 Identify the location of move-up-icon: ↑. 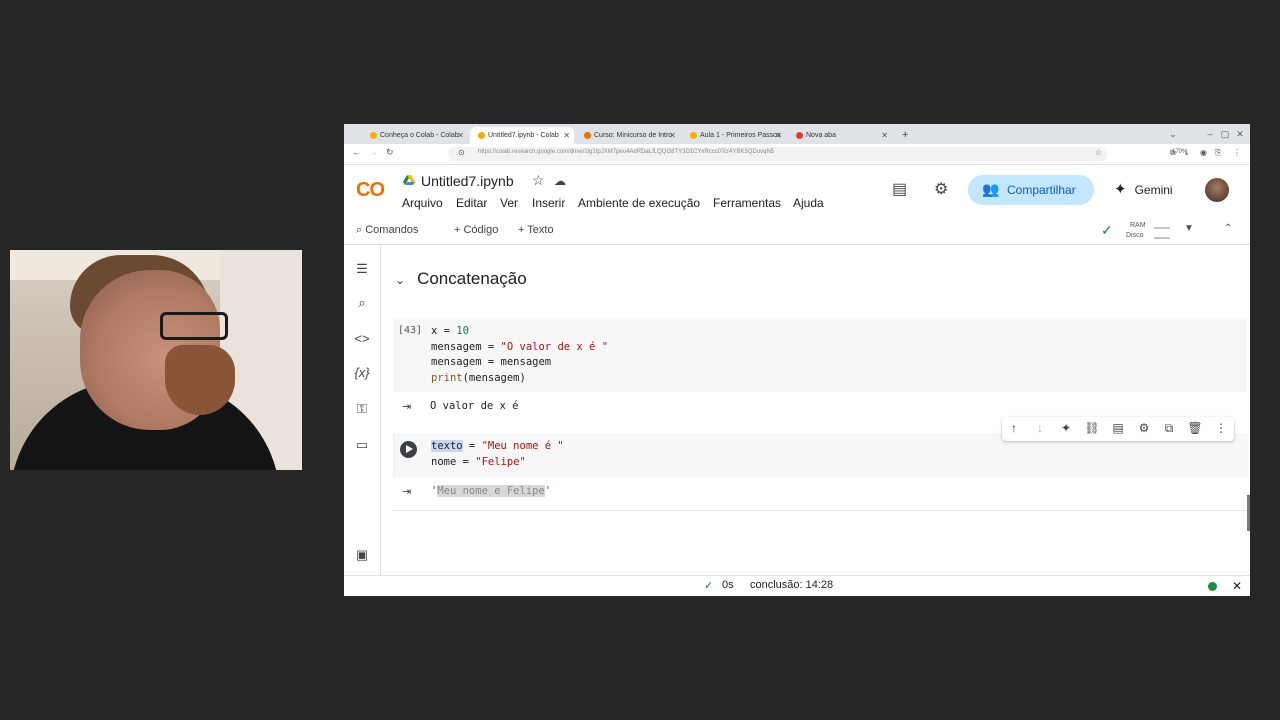
(1014, 428).